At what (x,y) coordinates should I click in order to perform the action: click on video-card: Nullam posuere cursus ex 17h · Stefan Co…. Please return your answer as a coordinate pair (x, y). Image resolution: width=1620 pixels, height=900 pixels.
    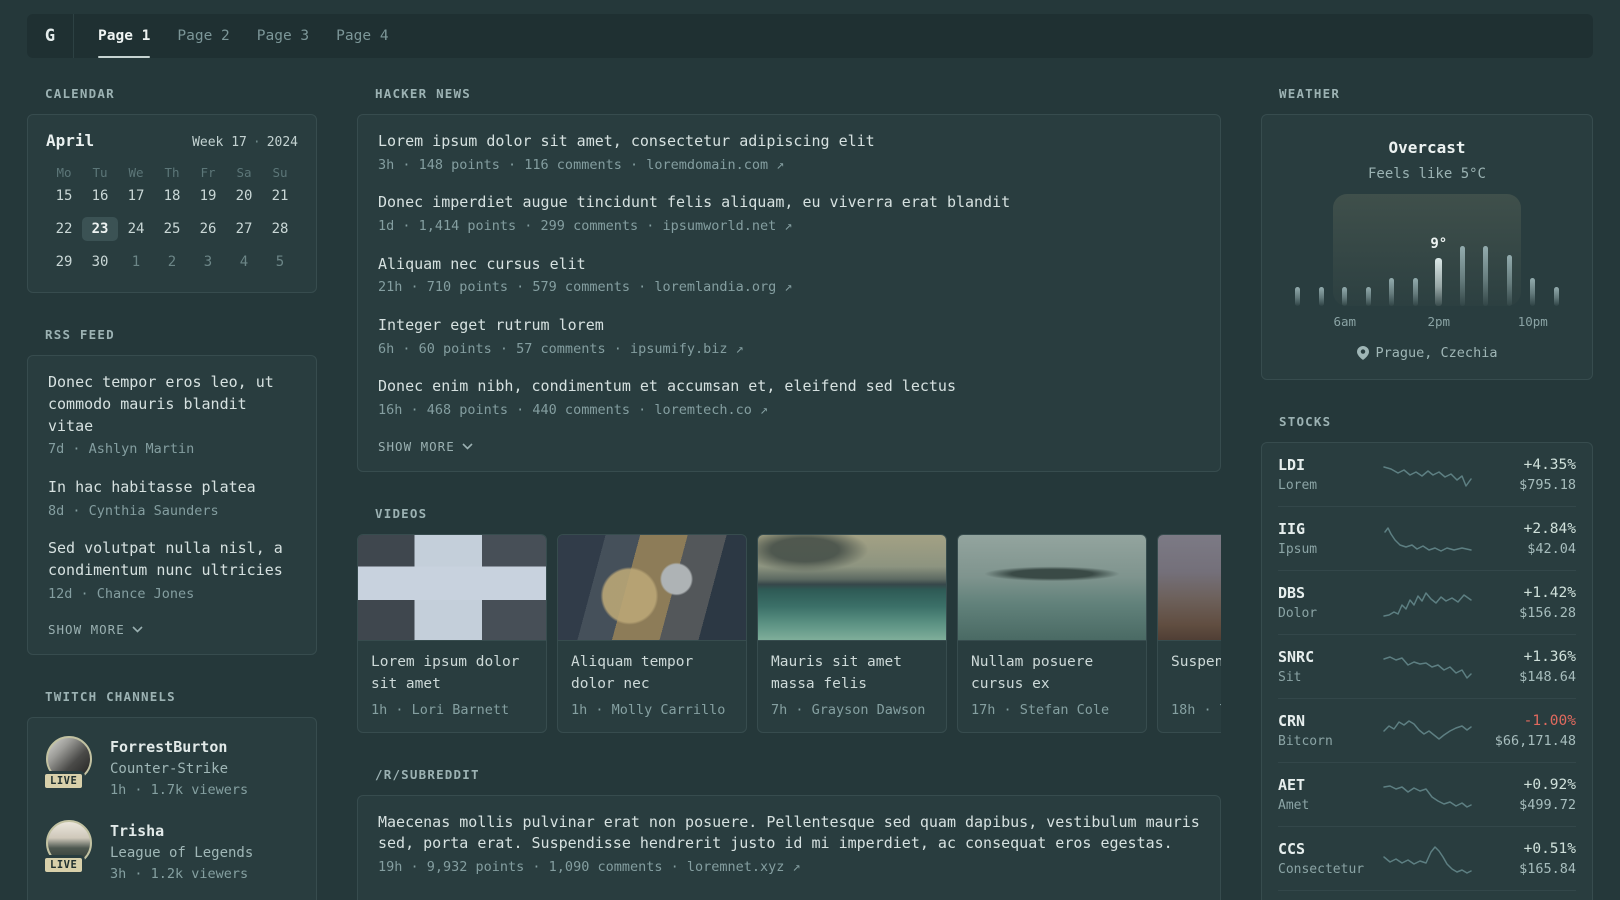
    Looking at the image, I should click on (1052, 633).